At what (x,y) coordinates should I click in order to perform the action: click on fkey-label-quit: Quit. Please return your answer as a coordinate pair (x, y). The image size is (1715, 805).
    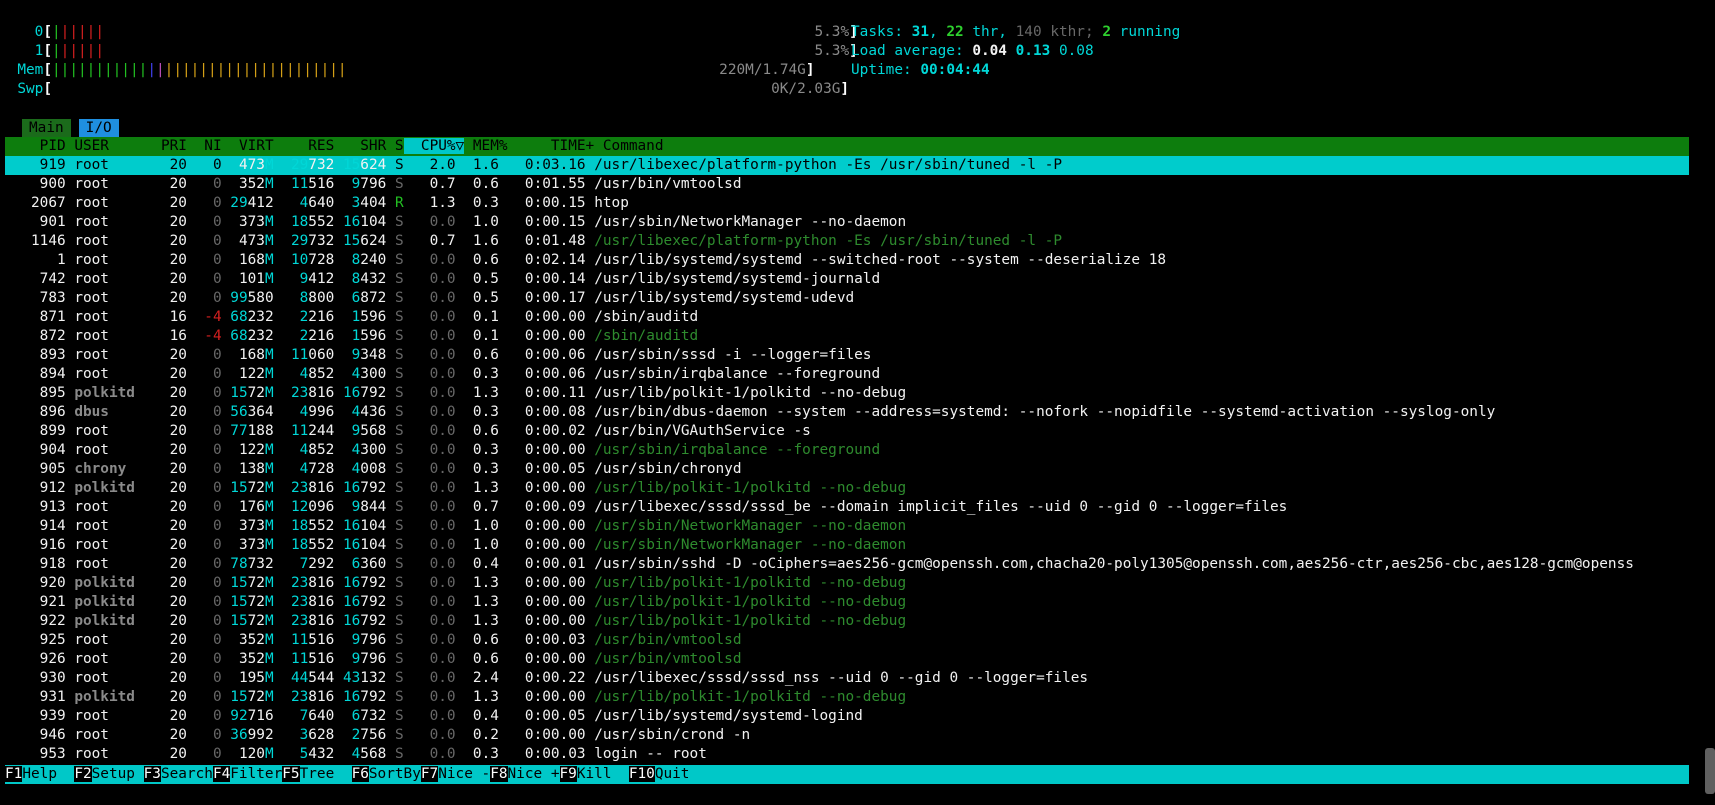
    Looking at the image, I should click on (681, 774).